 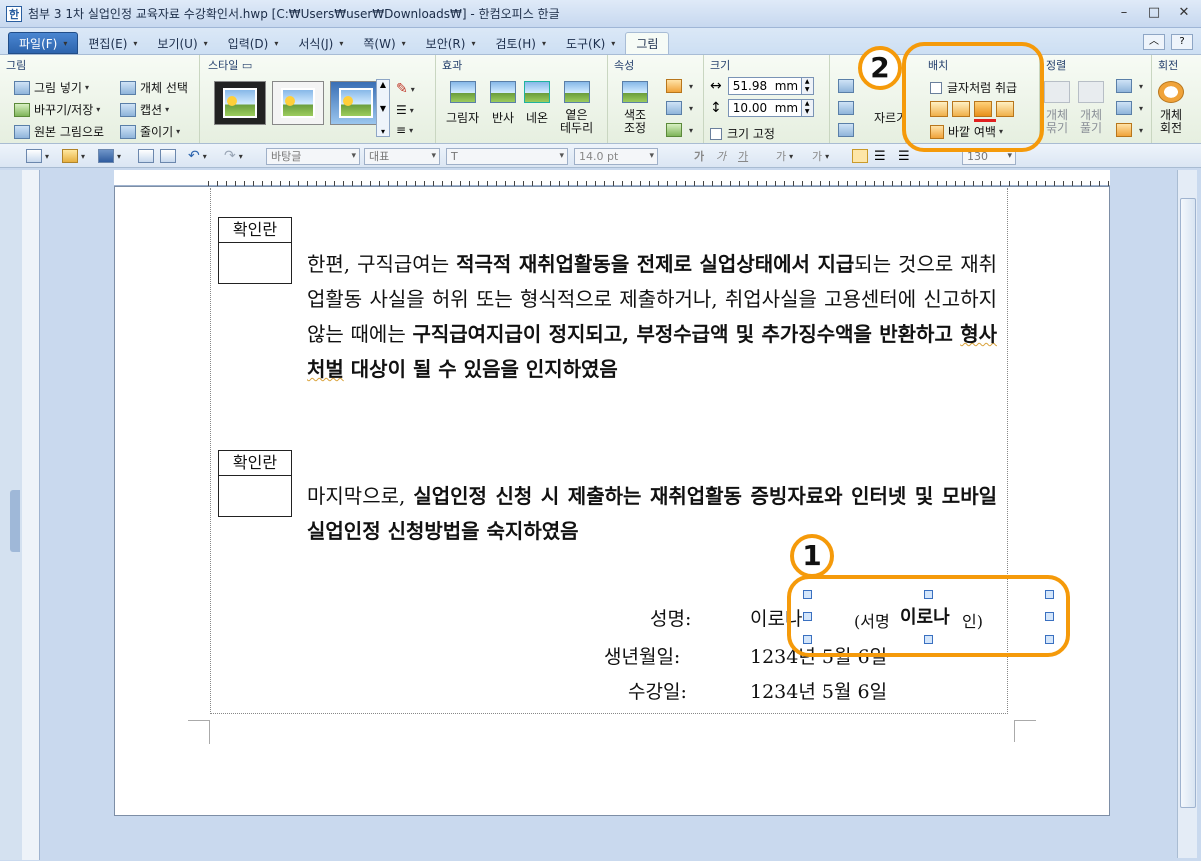 What do you see at coordinates (590, 43) in the screenshot?
I see `tab-tools: 도구(K) ▾` at bounding box center [590, 43].